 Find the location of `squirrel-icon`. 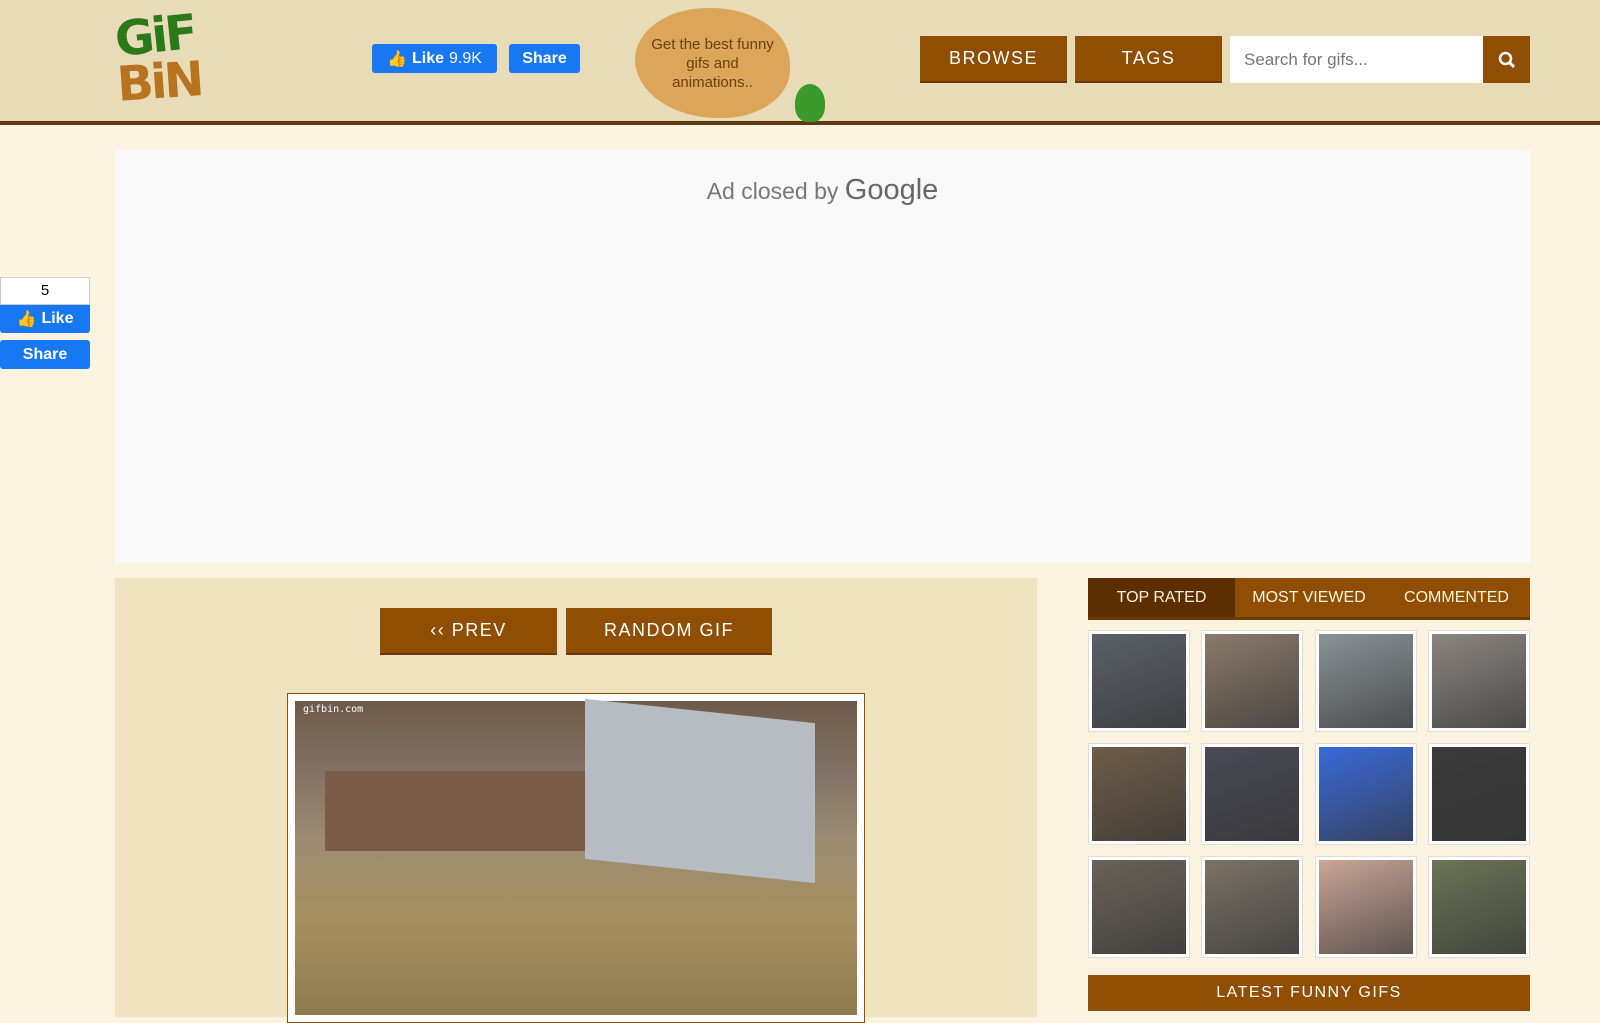

squirrel-icon is located at coordinates (810, 103).